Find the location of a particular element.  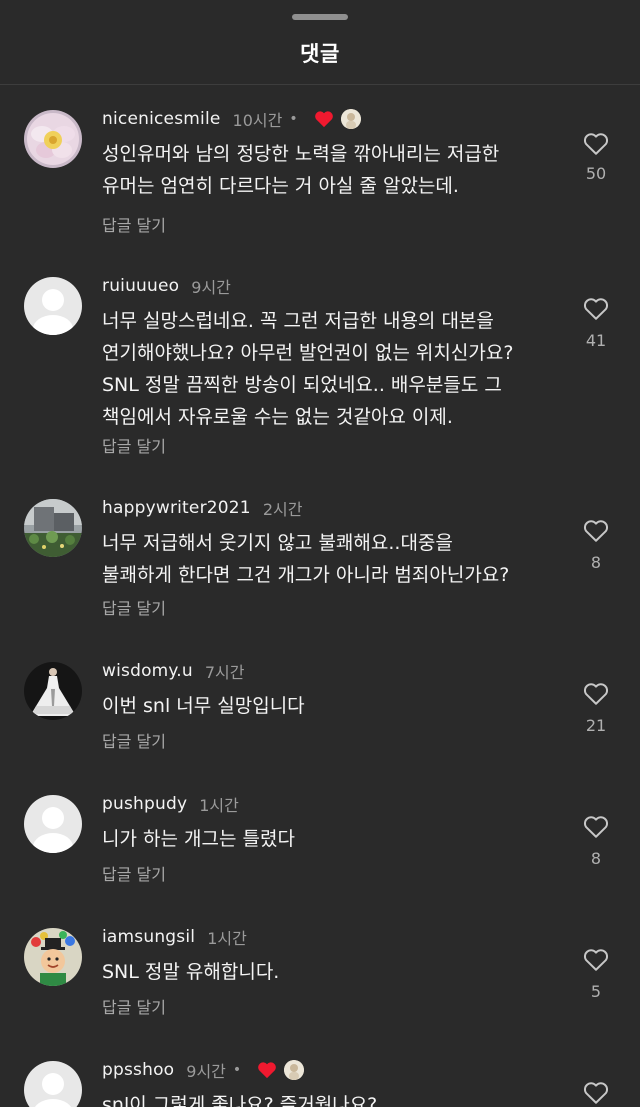

dress-avatar-image is located at coordinates (53, 691).